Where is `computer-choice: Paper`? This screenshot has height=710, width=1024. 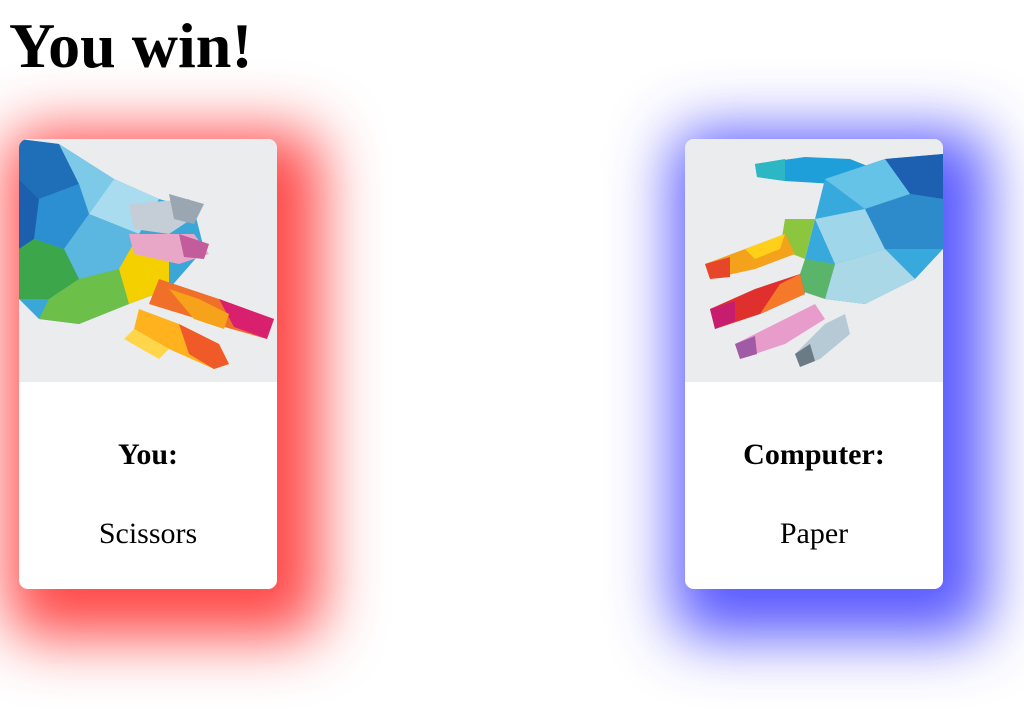 computer-choice: Paper is located at coordinates (814, 533).